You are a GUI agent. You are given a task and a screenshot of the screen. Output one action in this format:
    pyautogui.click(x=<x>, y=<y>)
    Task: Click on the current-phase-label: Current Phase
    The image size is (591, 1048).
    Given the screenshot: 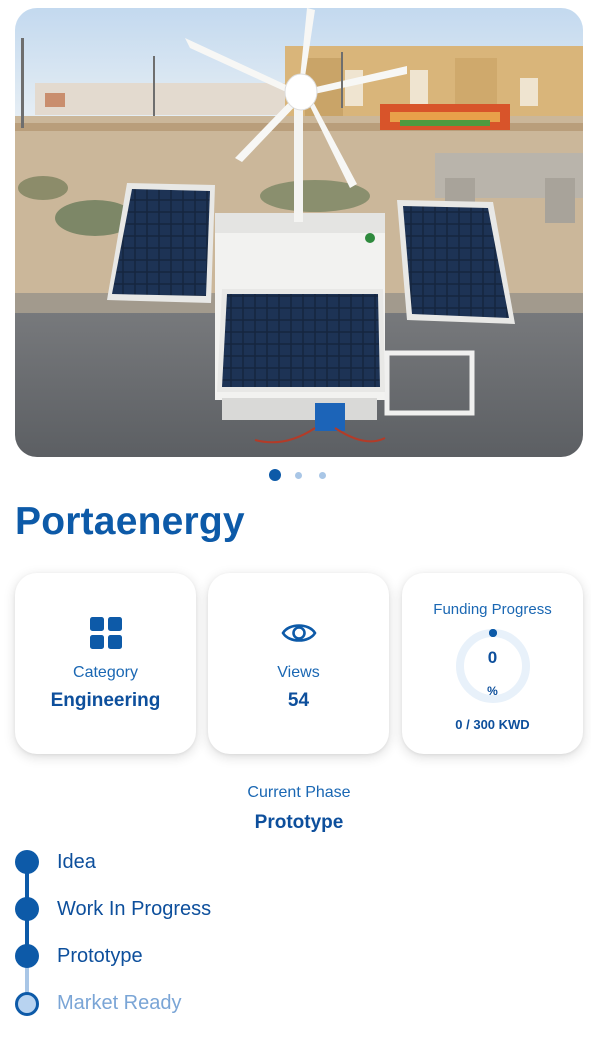 What is the action you would take?
    pyautogui.click(x=299, y=792)
    